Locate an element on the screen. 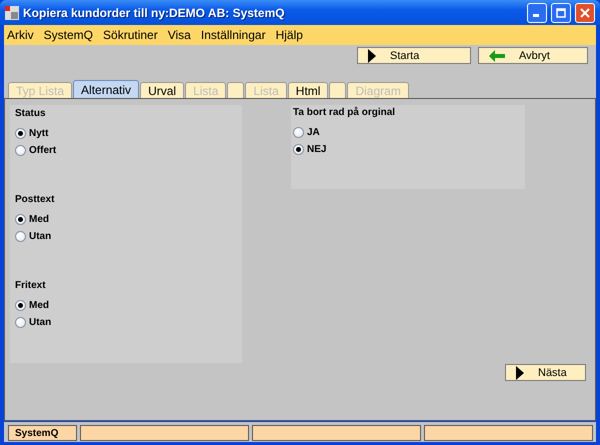  maximize-icon is located at coordinates (561, 13).